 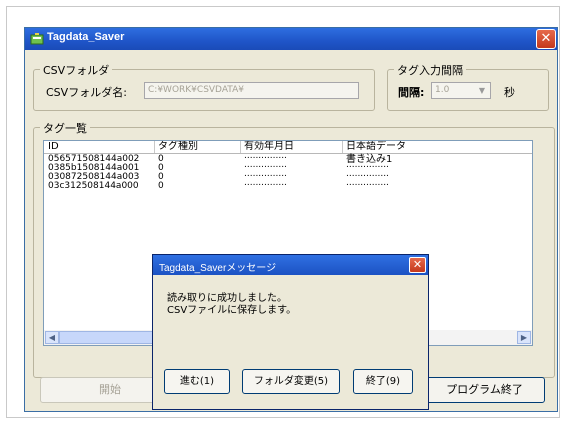 I want to click on column-header-tag-type: タグ種別, so click(x=178, y=146).